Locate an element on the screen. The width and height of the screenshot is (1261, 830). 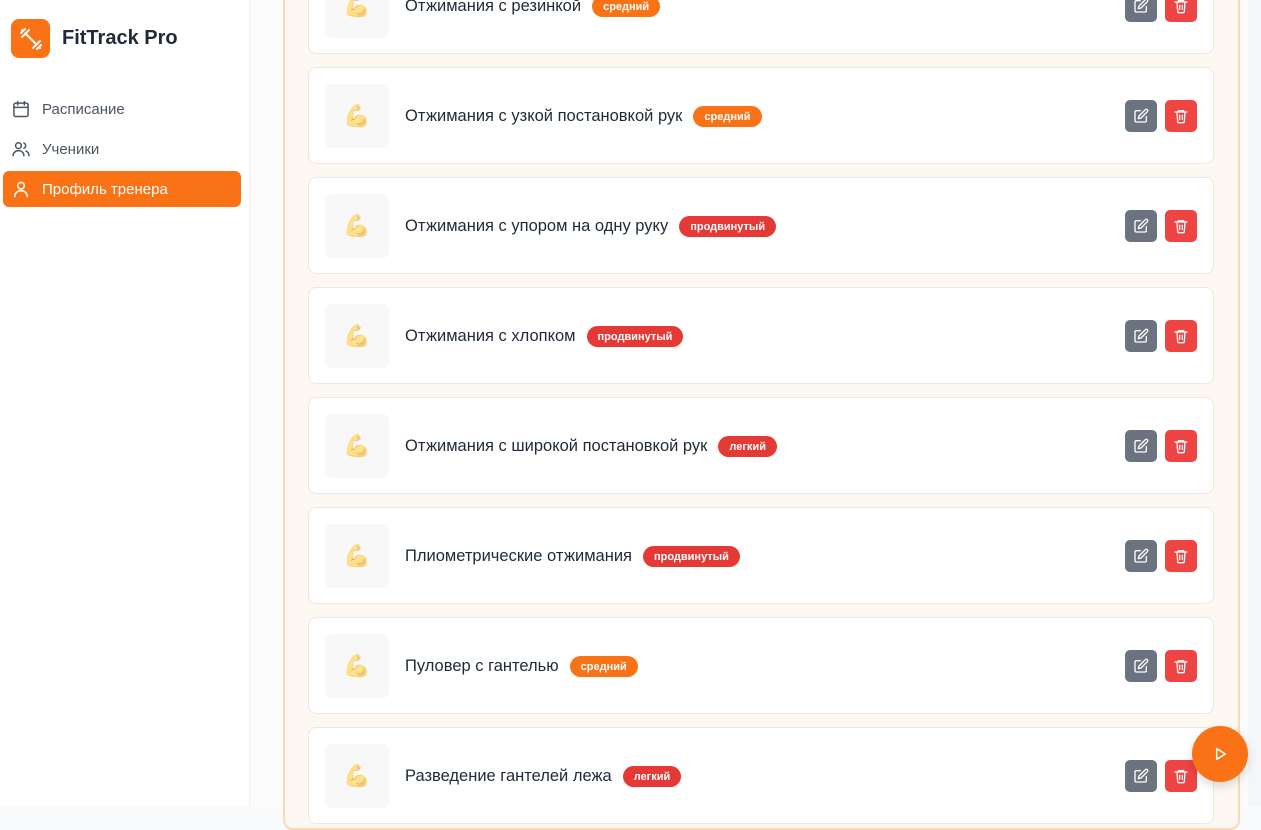
exercise-info: Пуловер с гантелью средний is located at coordinates (521, 666).